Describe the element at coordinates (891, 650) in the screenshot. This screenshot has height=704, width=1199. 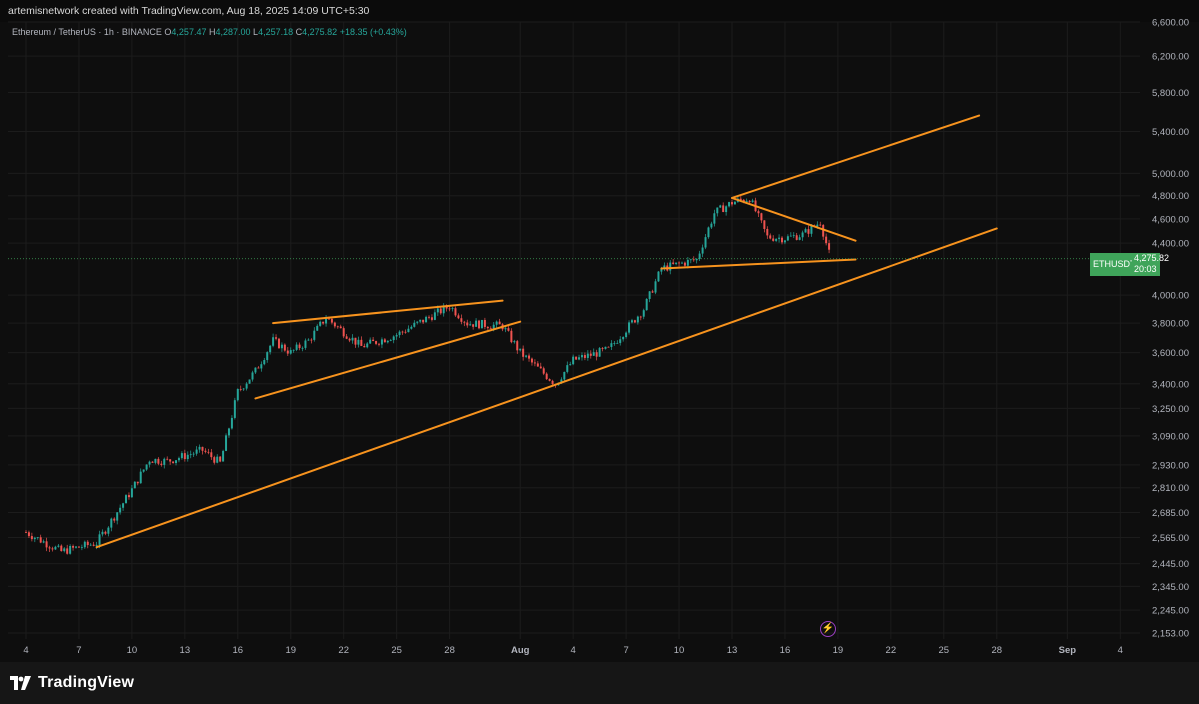
I see `x-tick-label: 22` at that location.